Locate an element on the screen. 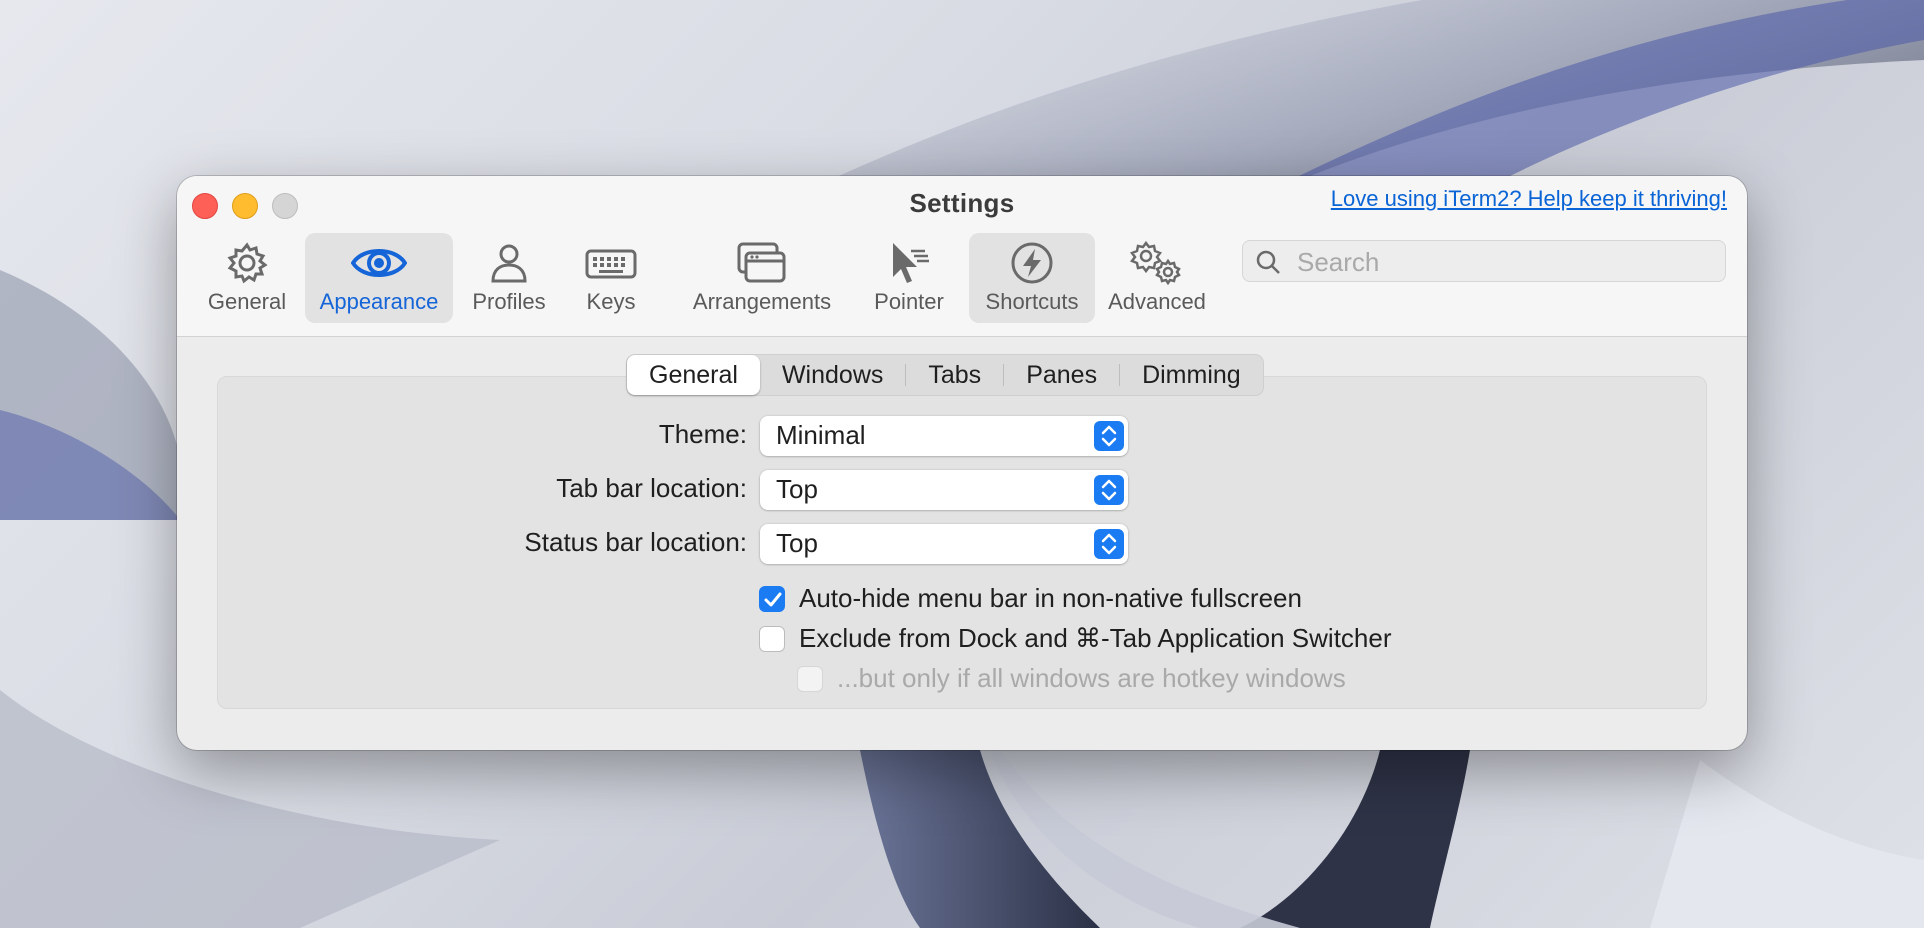  tab-windows: Windows is located at coordinates (832, 375).